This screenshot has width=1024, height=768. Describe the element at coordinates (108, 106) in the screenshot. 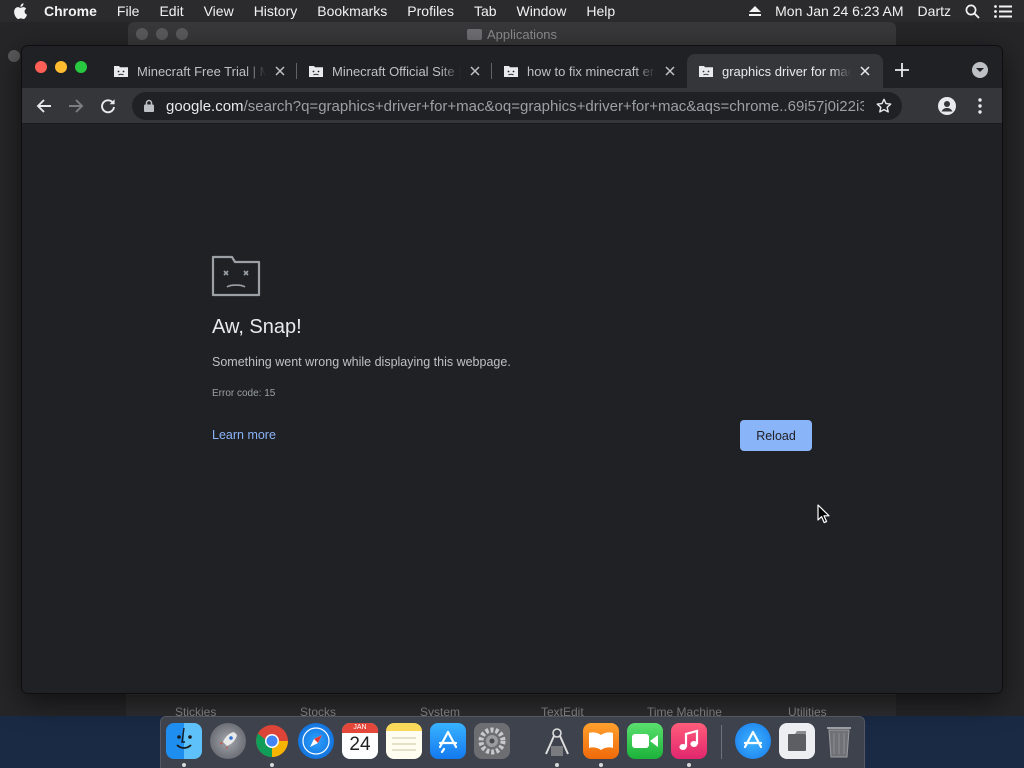

I see `reload-icon` at that location.